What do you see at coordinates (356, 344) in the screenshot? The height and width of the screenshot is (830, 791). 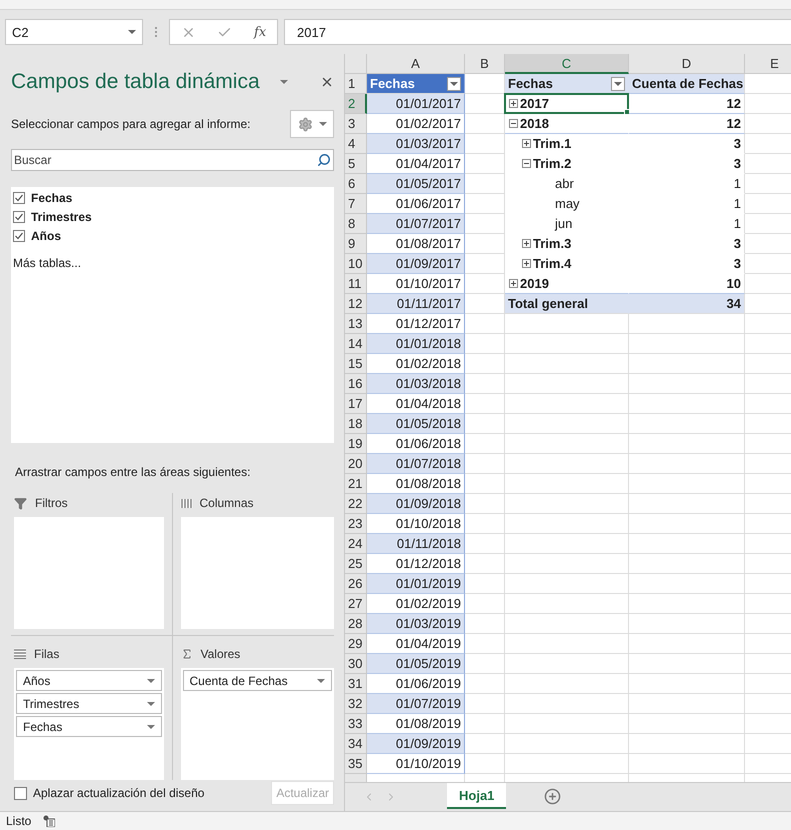 I see `row-header: 14` at bounding box center [356, 344].